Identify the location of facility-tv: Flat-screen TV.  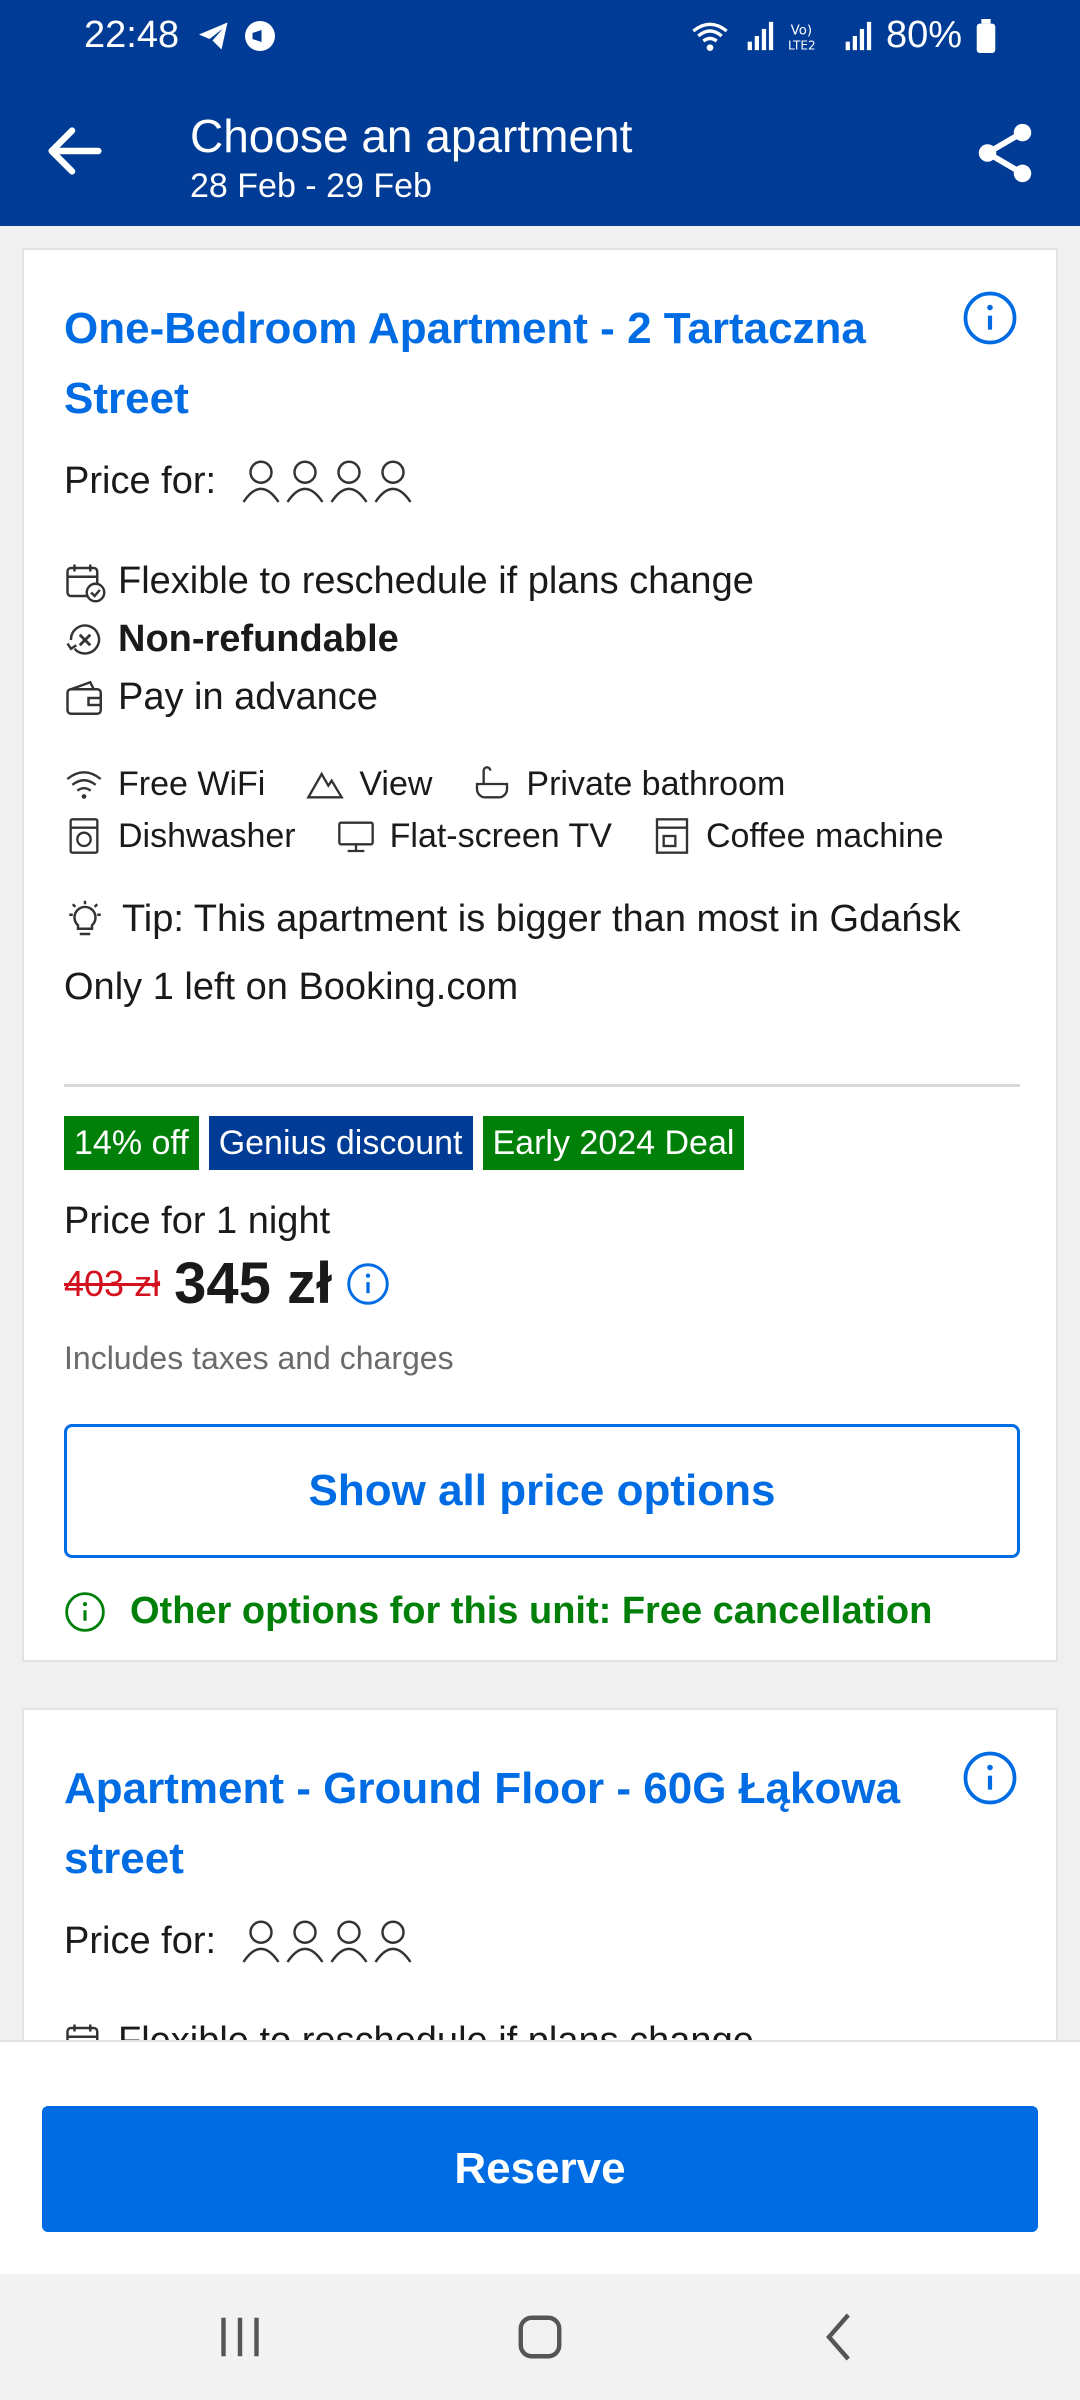
(474, 836).